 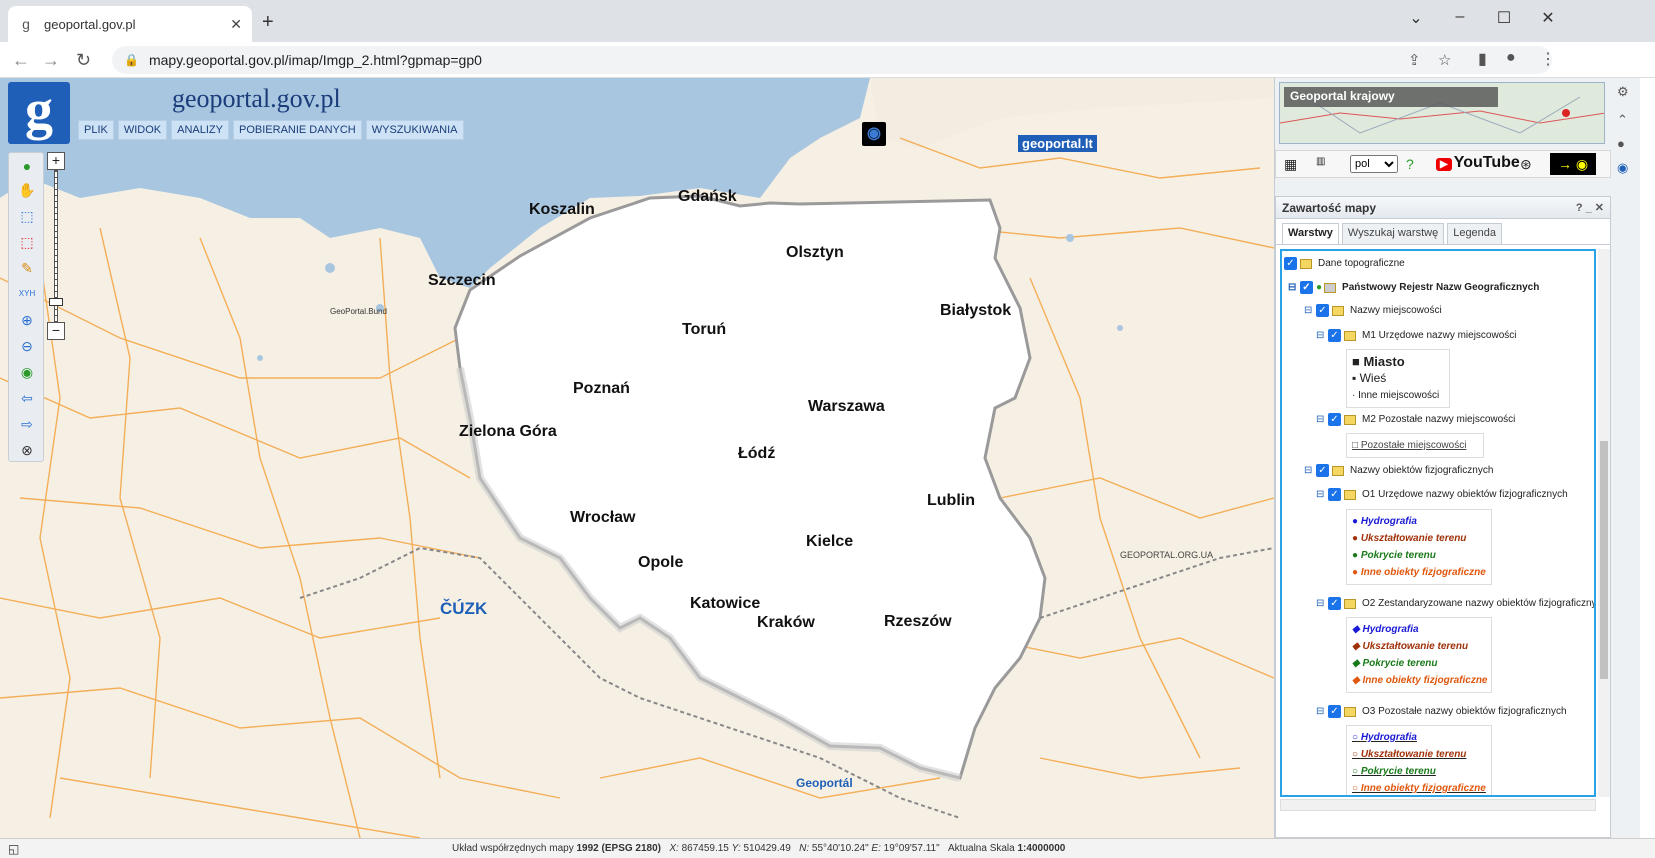 I want to click on accessibility-icon: ⊛, so click(x=1526, y=164).